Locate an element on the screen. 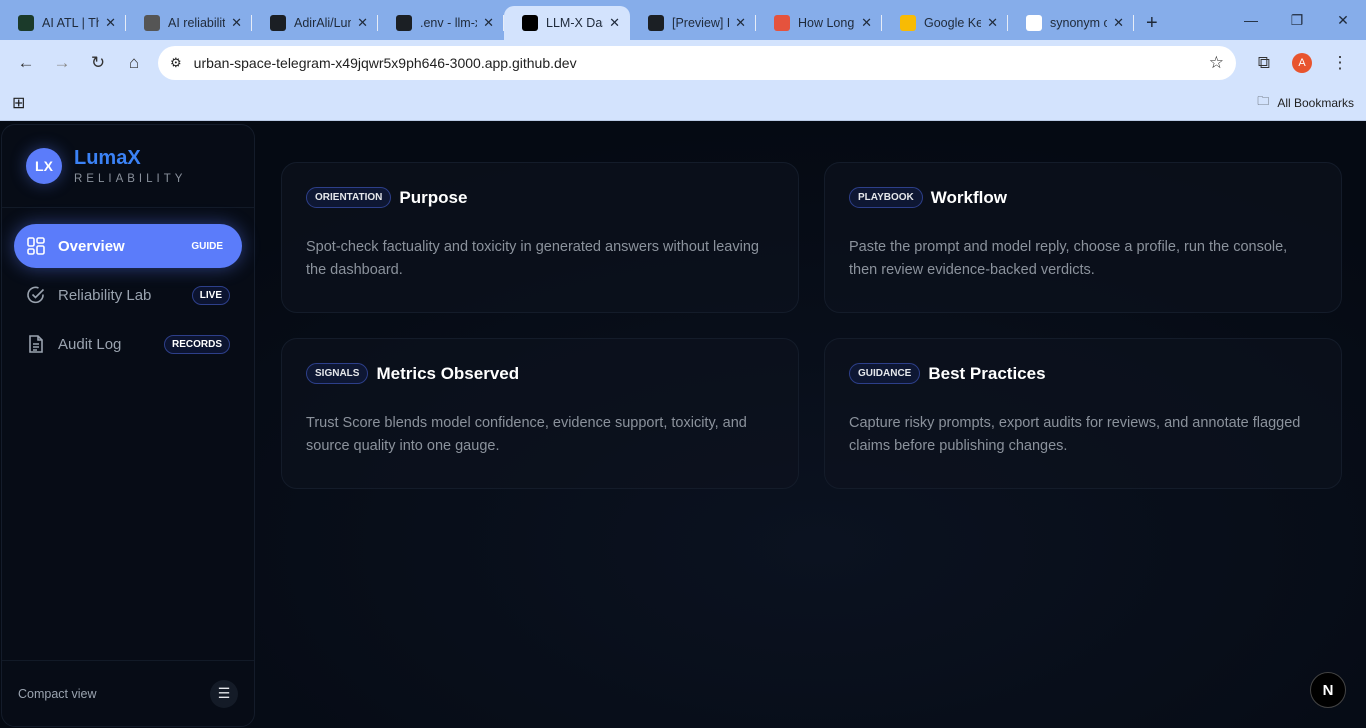  restore-icon: ❐ is located at coordinates (1297, 20).